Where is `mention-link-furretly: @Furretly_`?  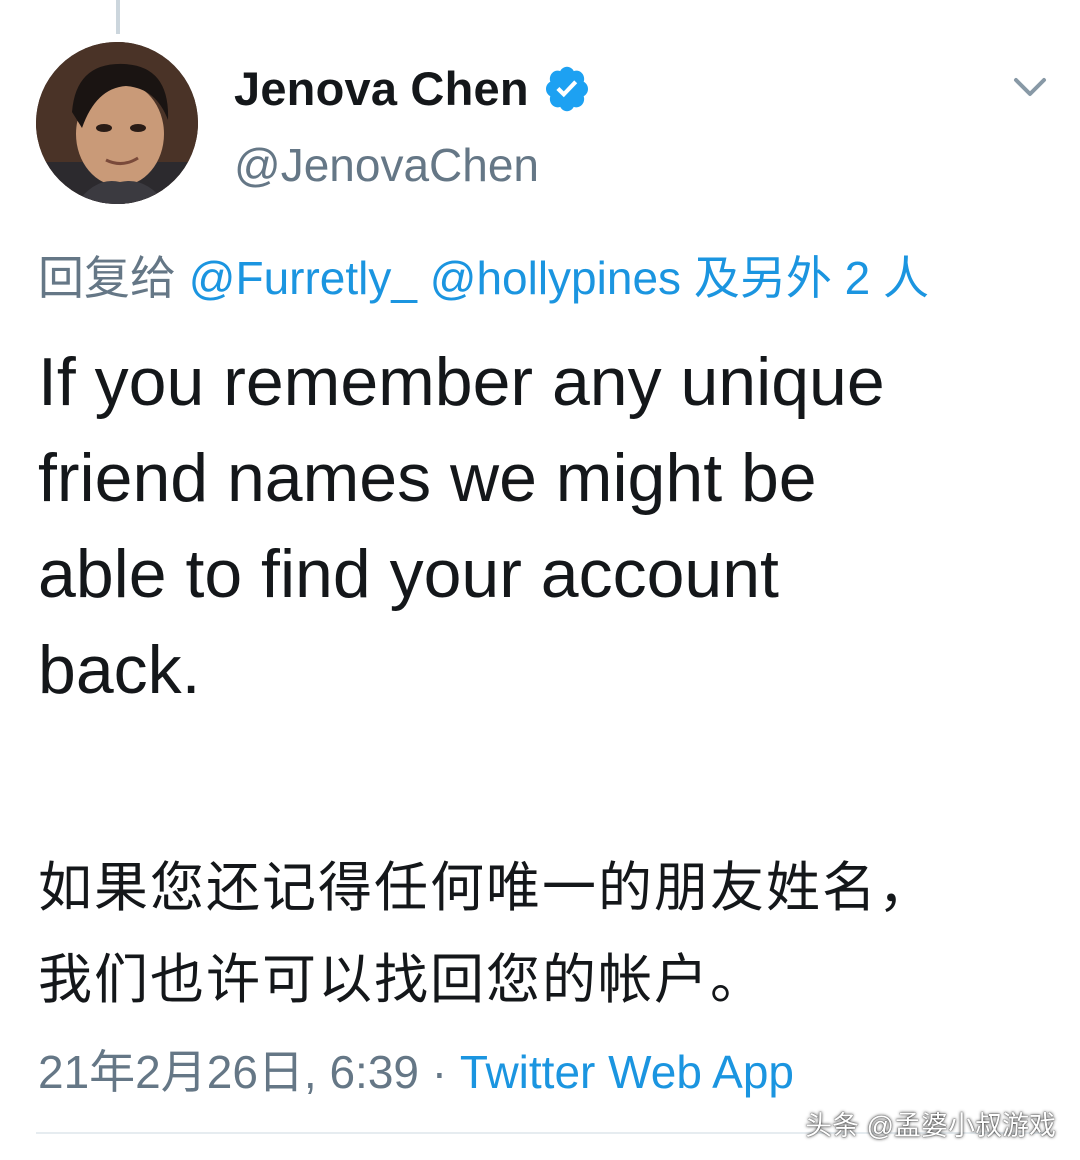
mention-link-furretly: @Furretly_ is located at coordinates (303, 278).